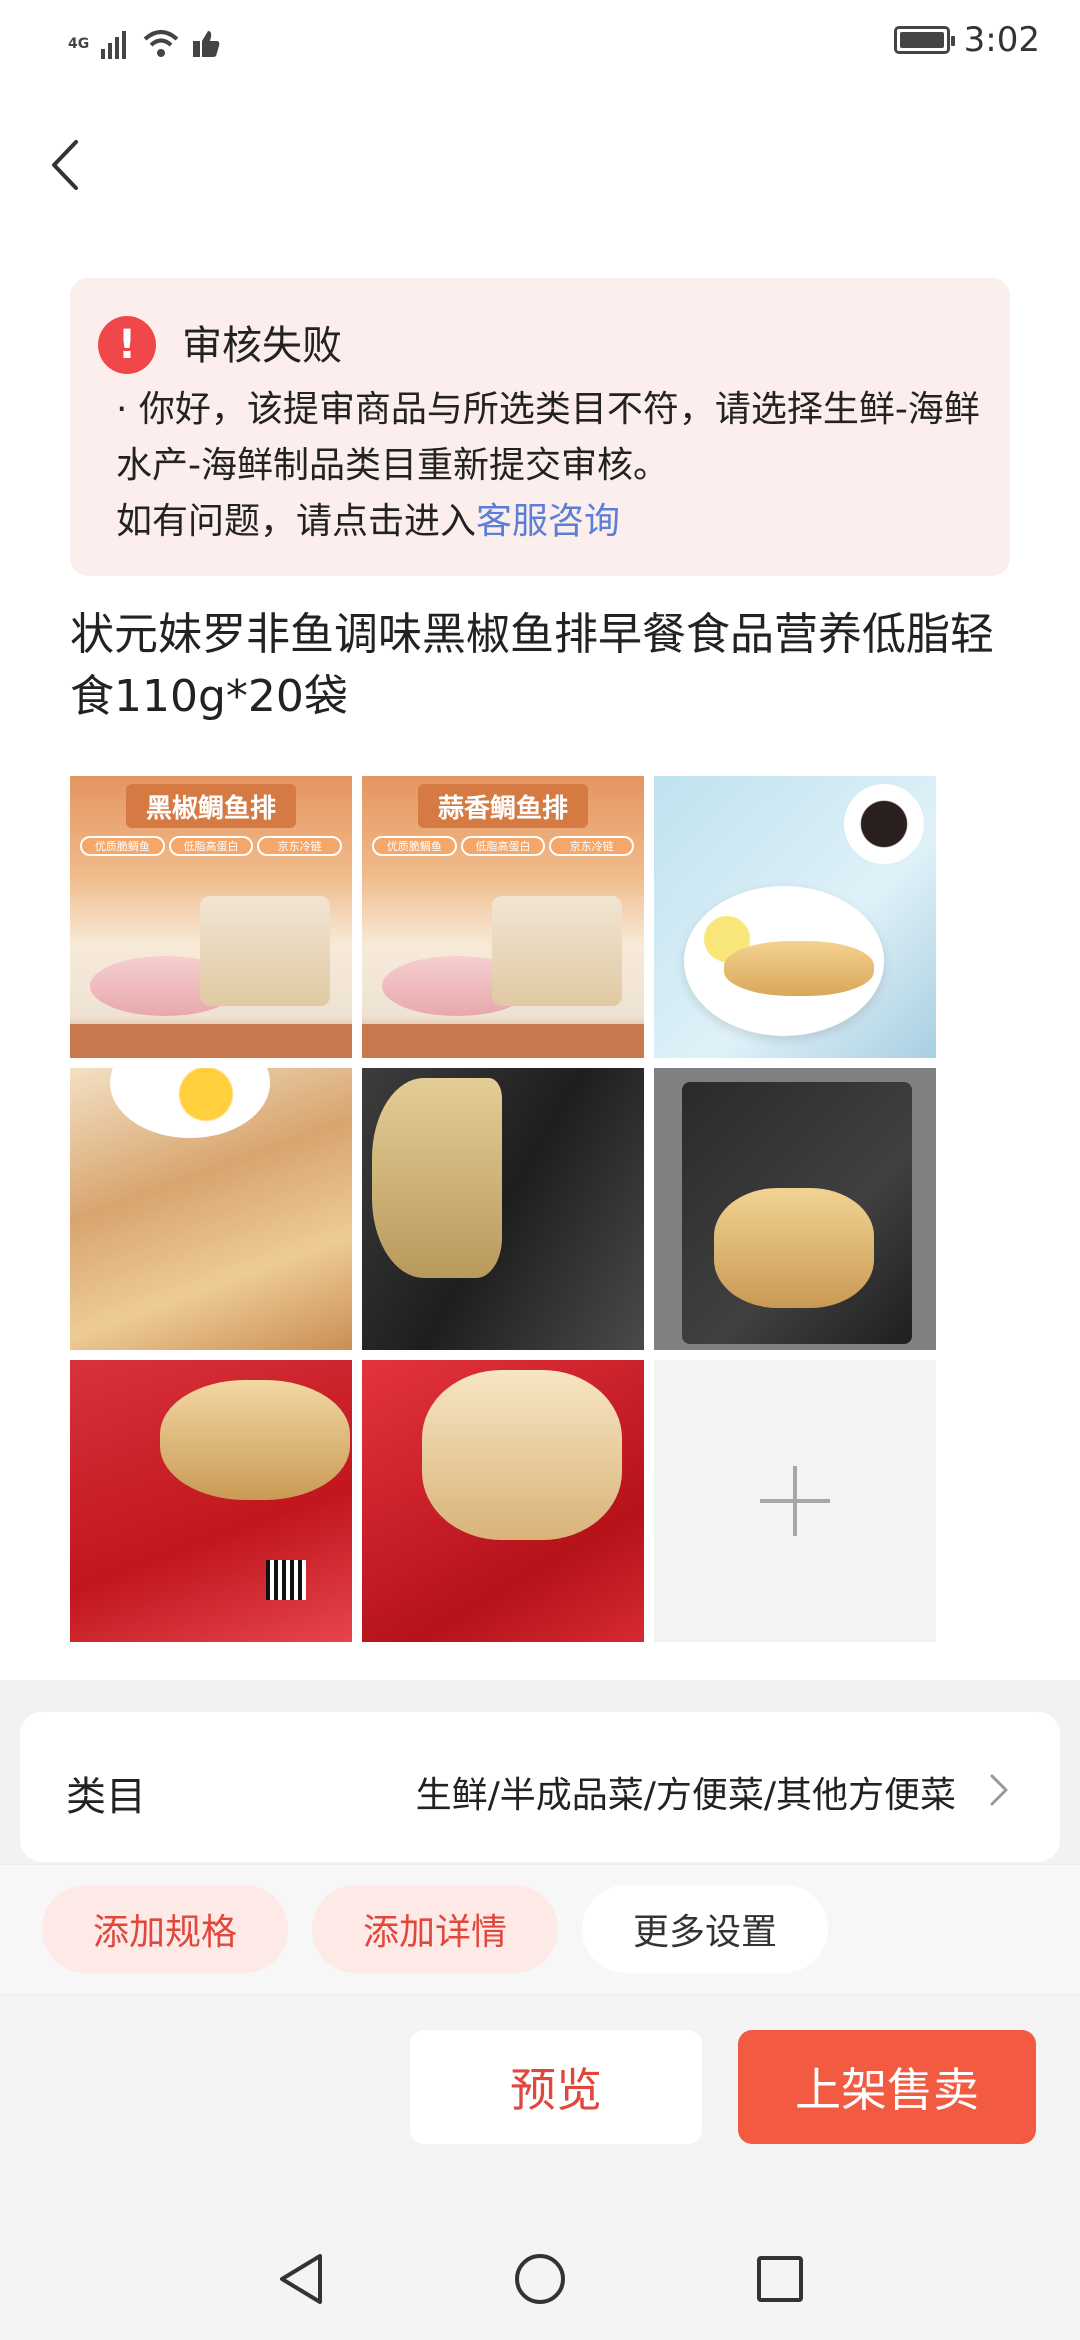 The height and width of the screenshot is (2340, 1080). I want to click on list-for-sale-button: 上架售卖, so click(887, 2087).